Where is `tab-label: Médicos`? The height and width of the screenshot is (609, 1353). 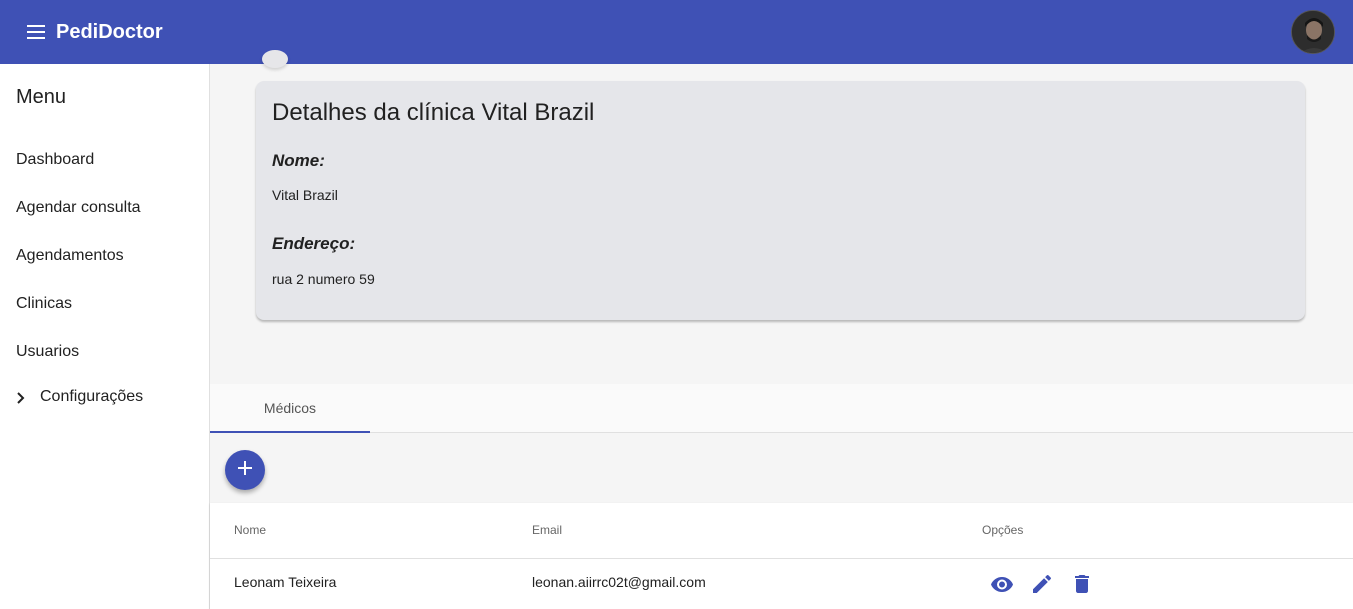
tab-label: Médicos is located at coordinates (290, 408).